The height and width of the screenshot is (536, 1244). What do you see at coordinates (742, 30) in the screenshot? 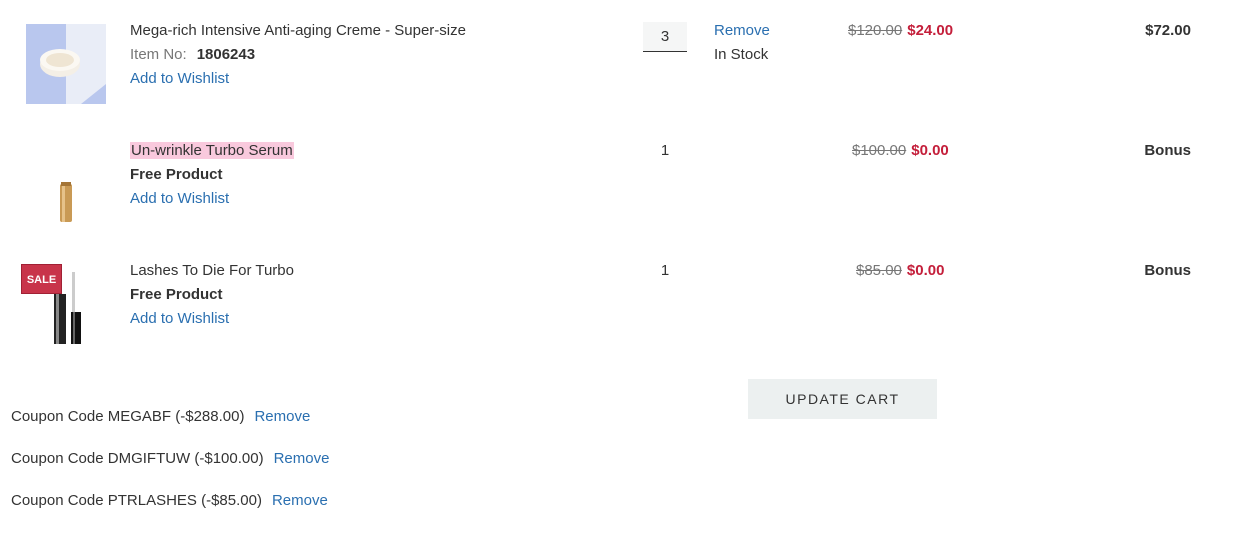
I see `remove-link: Remove` at bounding box center [742, 30].